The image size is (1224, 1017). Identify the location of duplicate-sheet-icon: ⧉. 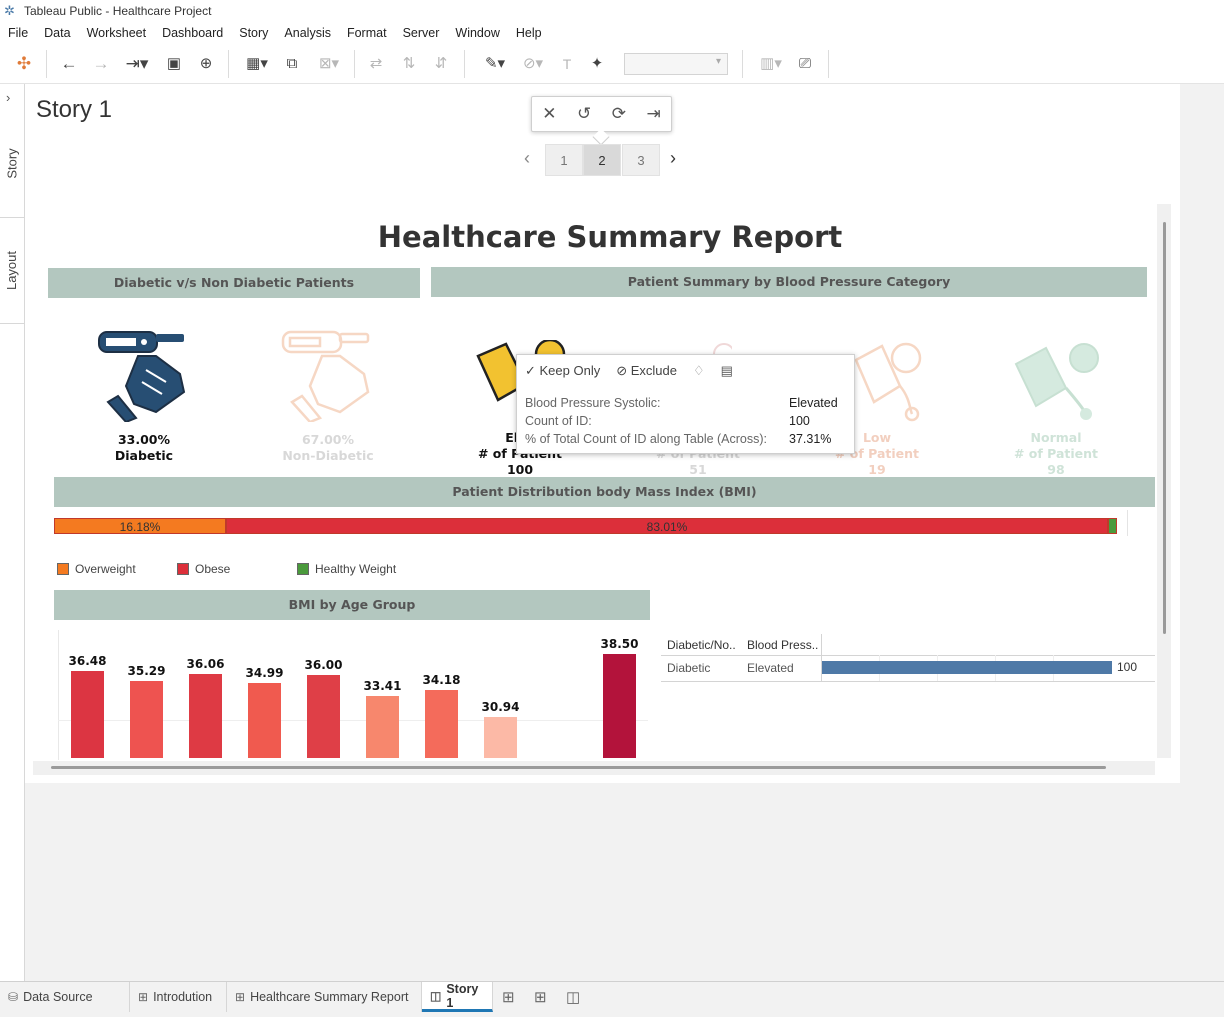
(292, 64).